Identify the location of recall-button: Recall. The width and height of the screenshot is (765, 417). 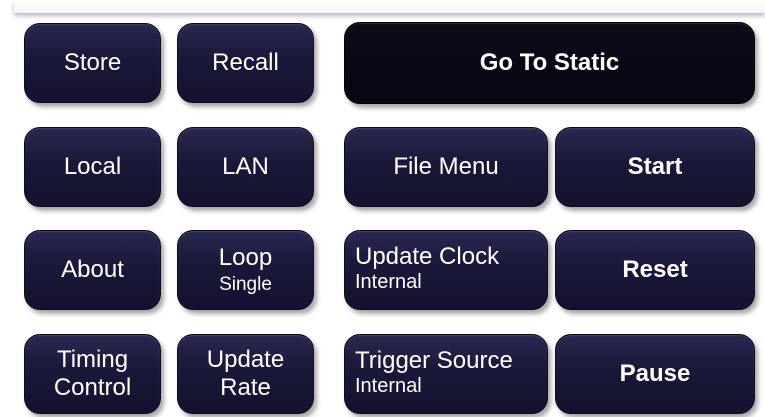
(245, 63).